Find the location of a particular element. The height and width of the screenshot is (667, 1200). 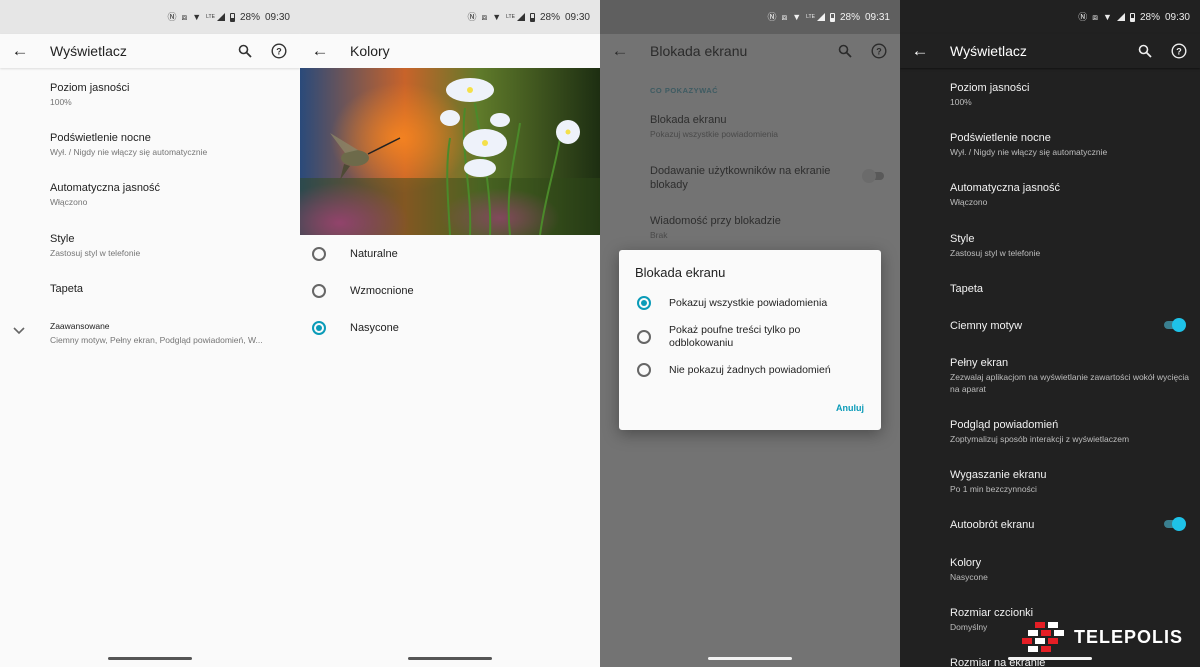

setting-lock-message: Wiadomość przy blokadzie Brak is located at coordinates (771, 227).